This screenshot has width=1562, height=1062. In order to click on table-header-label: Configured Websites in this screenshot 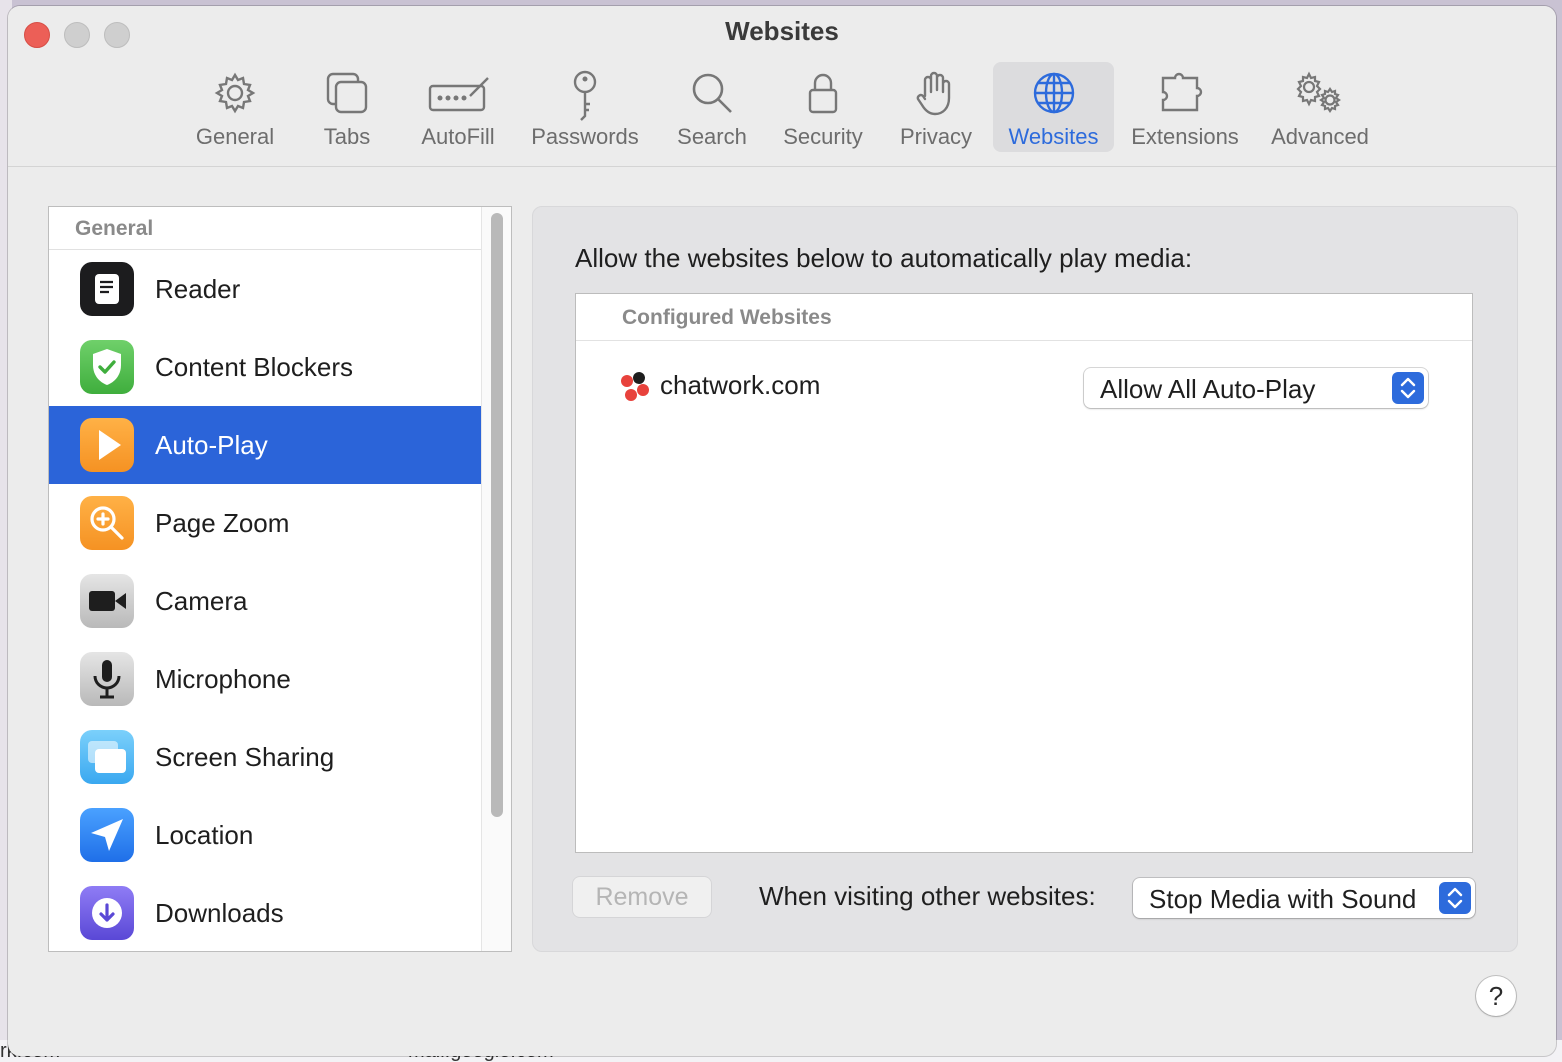, I will do `click(727, 317)`.